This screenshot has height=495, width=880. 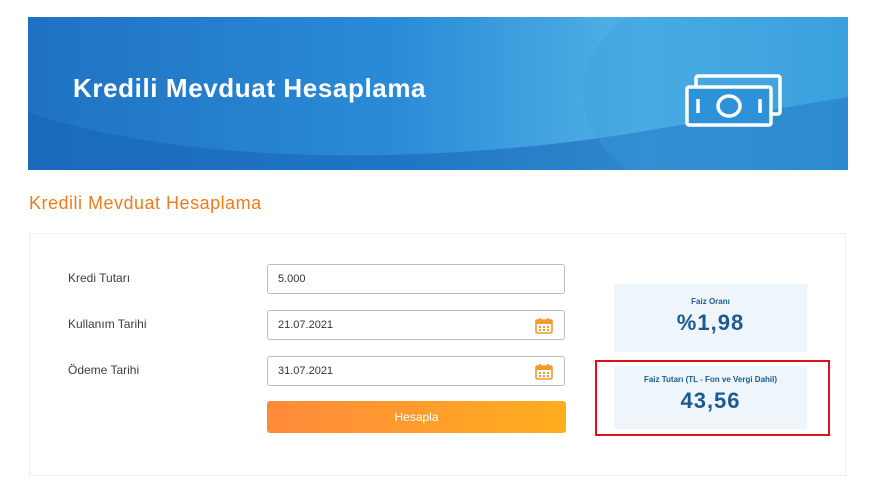 I want to click on interest-rate-label: Faiz Oranı, so click(x=710, y=301).